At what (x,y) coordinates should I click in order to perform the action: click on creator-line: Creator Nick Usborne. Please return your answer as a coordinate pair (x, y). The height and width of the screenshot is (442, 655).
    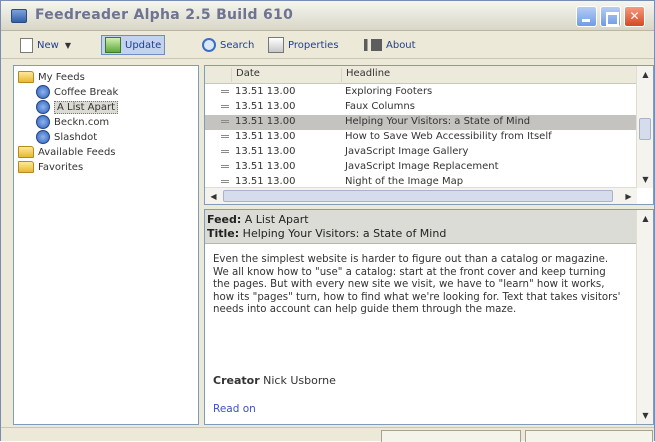
    Looking at the image, I should click on (274, 380).